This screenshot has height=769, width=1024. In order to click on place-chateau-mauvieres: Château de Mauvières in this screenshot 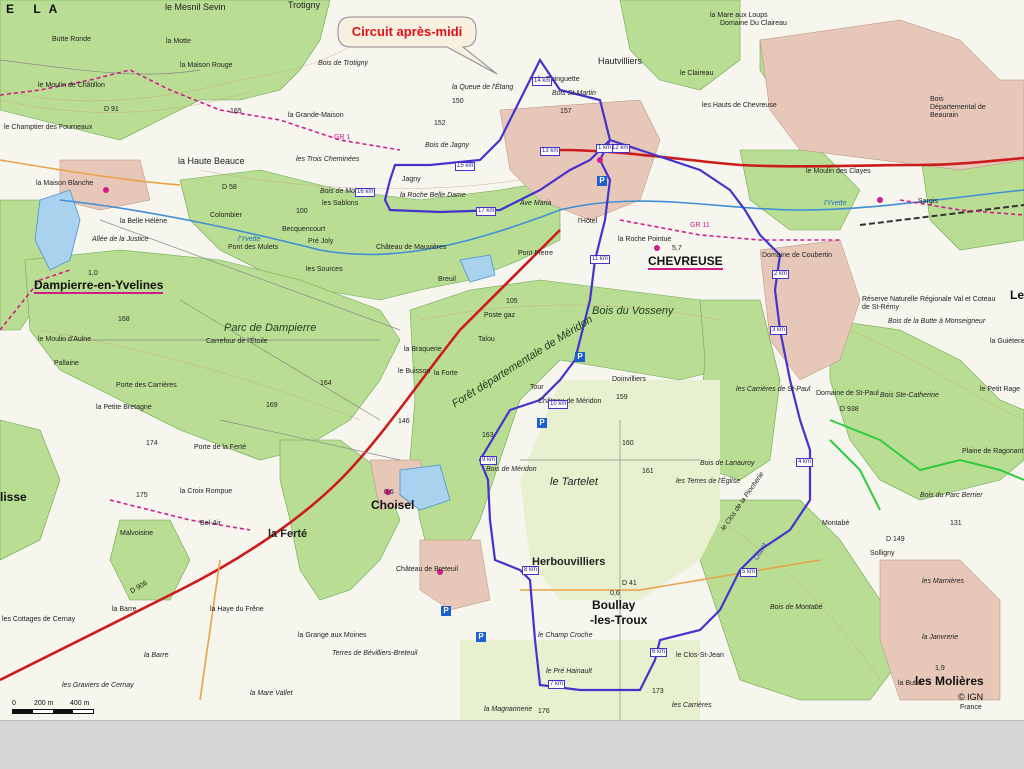, I will do `click(411, 247)`.